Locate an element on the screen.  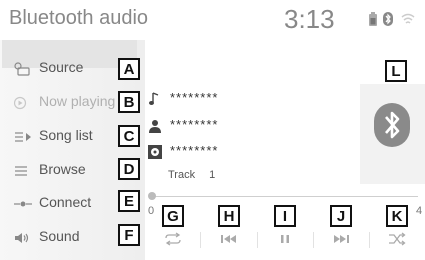
sidebar-item-browse: Browse is located at coordinates (61, 171).